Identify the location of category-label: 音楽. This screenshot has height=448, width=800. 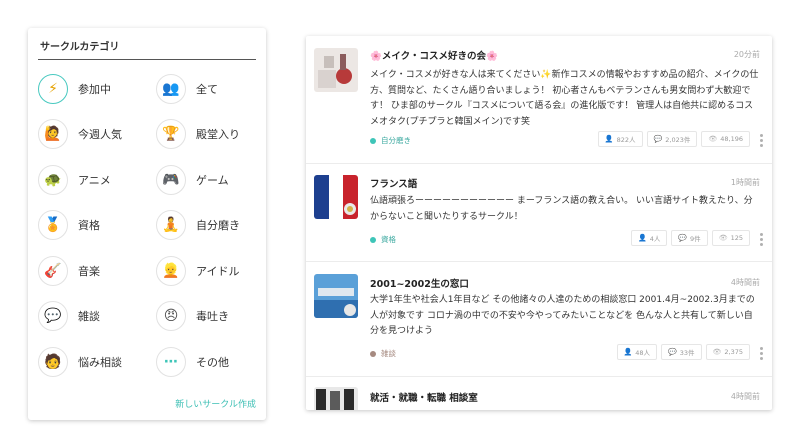
(89, 271).